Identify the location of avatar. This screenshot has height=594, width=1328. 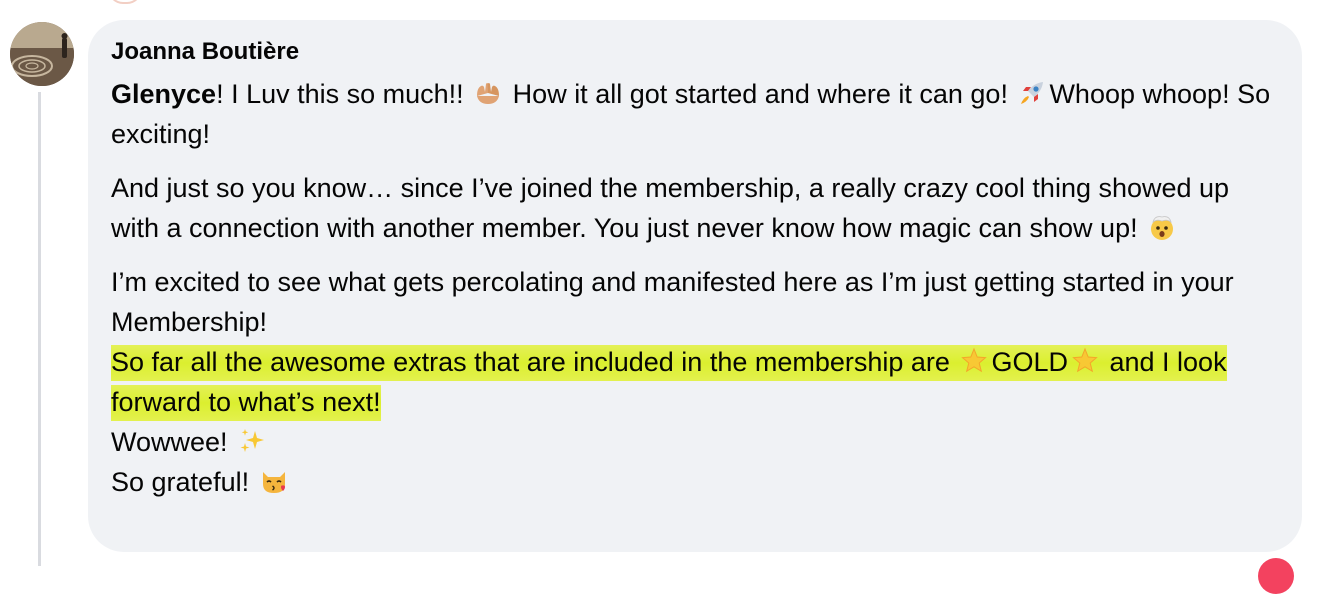
(42, 54).